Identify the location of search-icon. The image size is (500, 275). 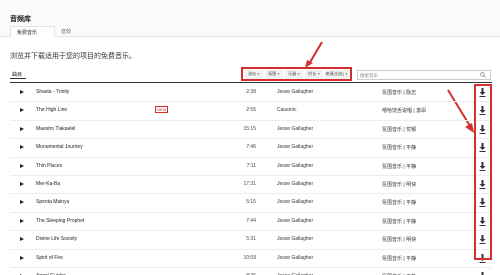
(483, 75).